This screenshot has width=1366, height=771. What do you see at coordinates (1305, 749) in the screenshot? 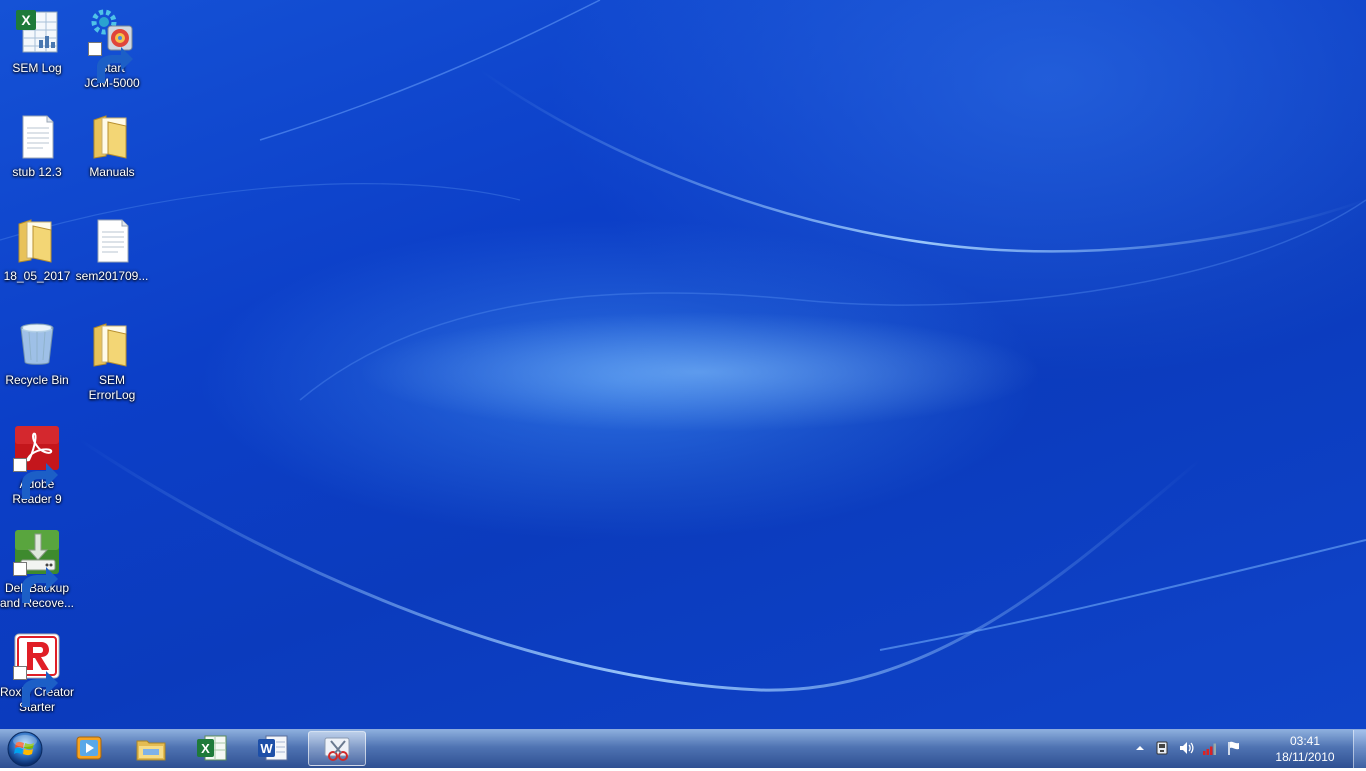
I see `taskbar-clock: 03:41 18/11/2010` at bounding box center [1305, 749].